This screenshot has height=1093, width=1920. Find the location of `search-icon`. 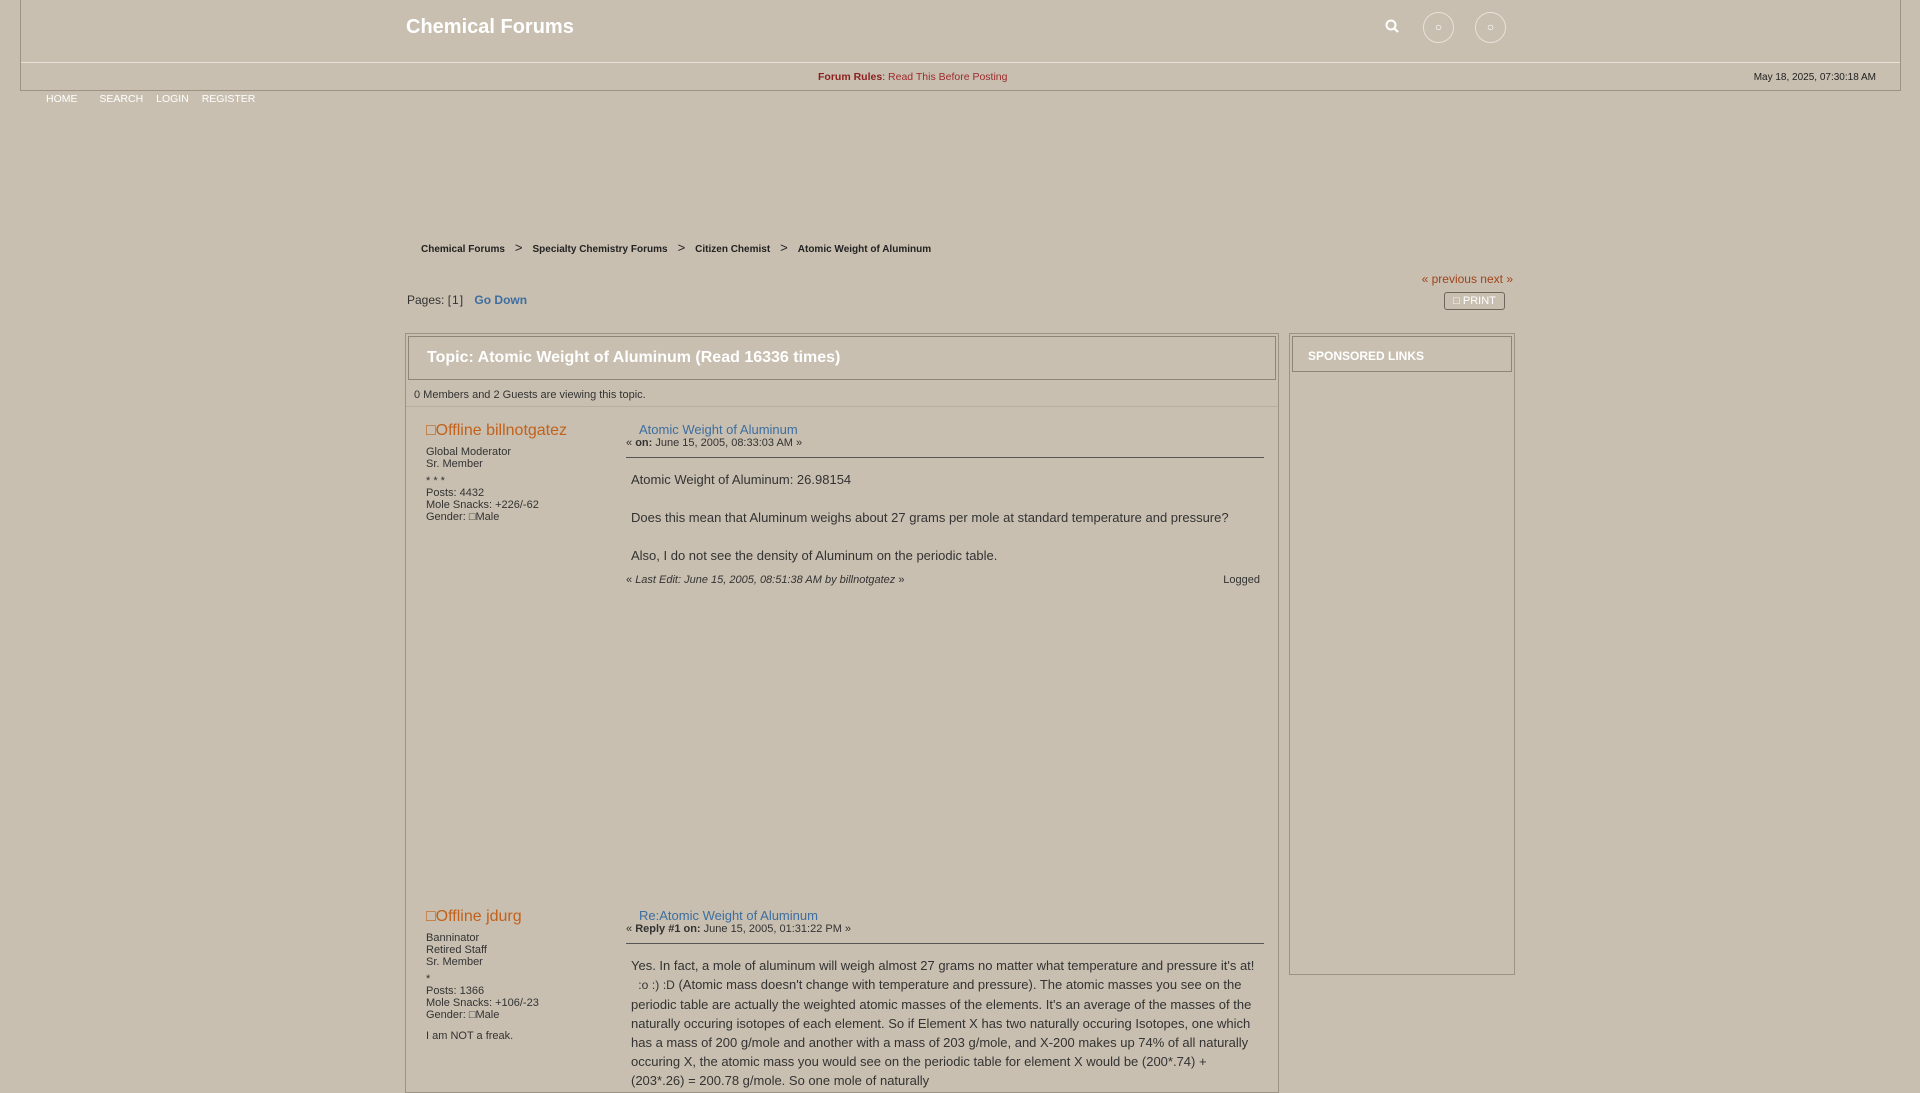

search-icon is located at coordinates (1393, 27).